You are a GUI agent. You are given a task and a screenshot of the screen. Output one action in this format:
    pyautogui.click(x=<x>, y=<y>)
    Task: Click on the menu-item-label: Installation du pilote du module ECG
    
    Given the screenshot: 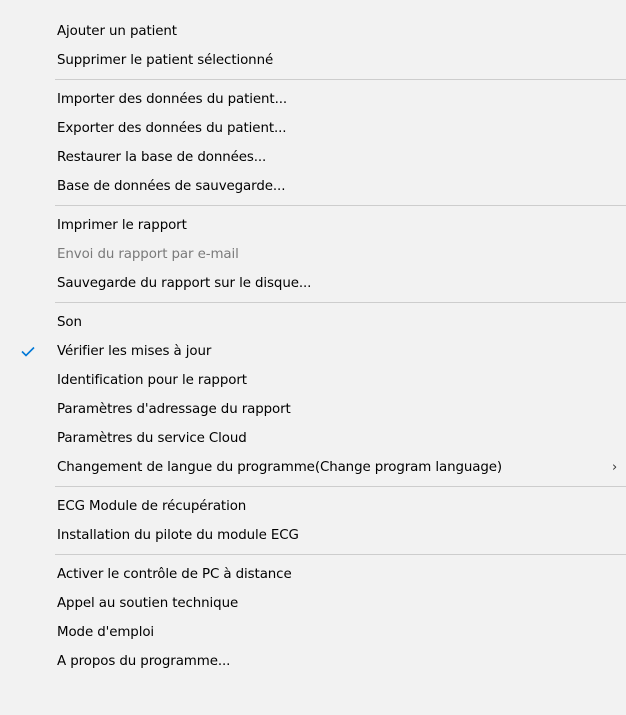 What is the action you would take?
    pyautogui.click(x=178, y=535)
    